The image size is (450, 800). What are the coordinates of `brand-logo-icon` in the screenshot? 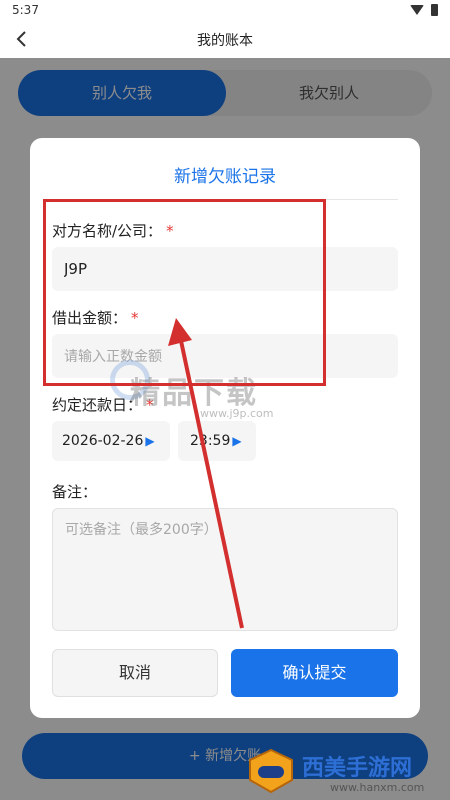 It's located at (271, 771).